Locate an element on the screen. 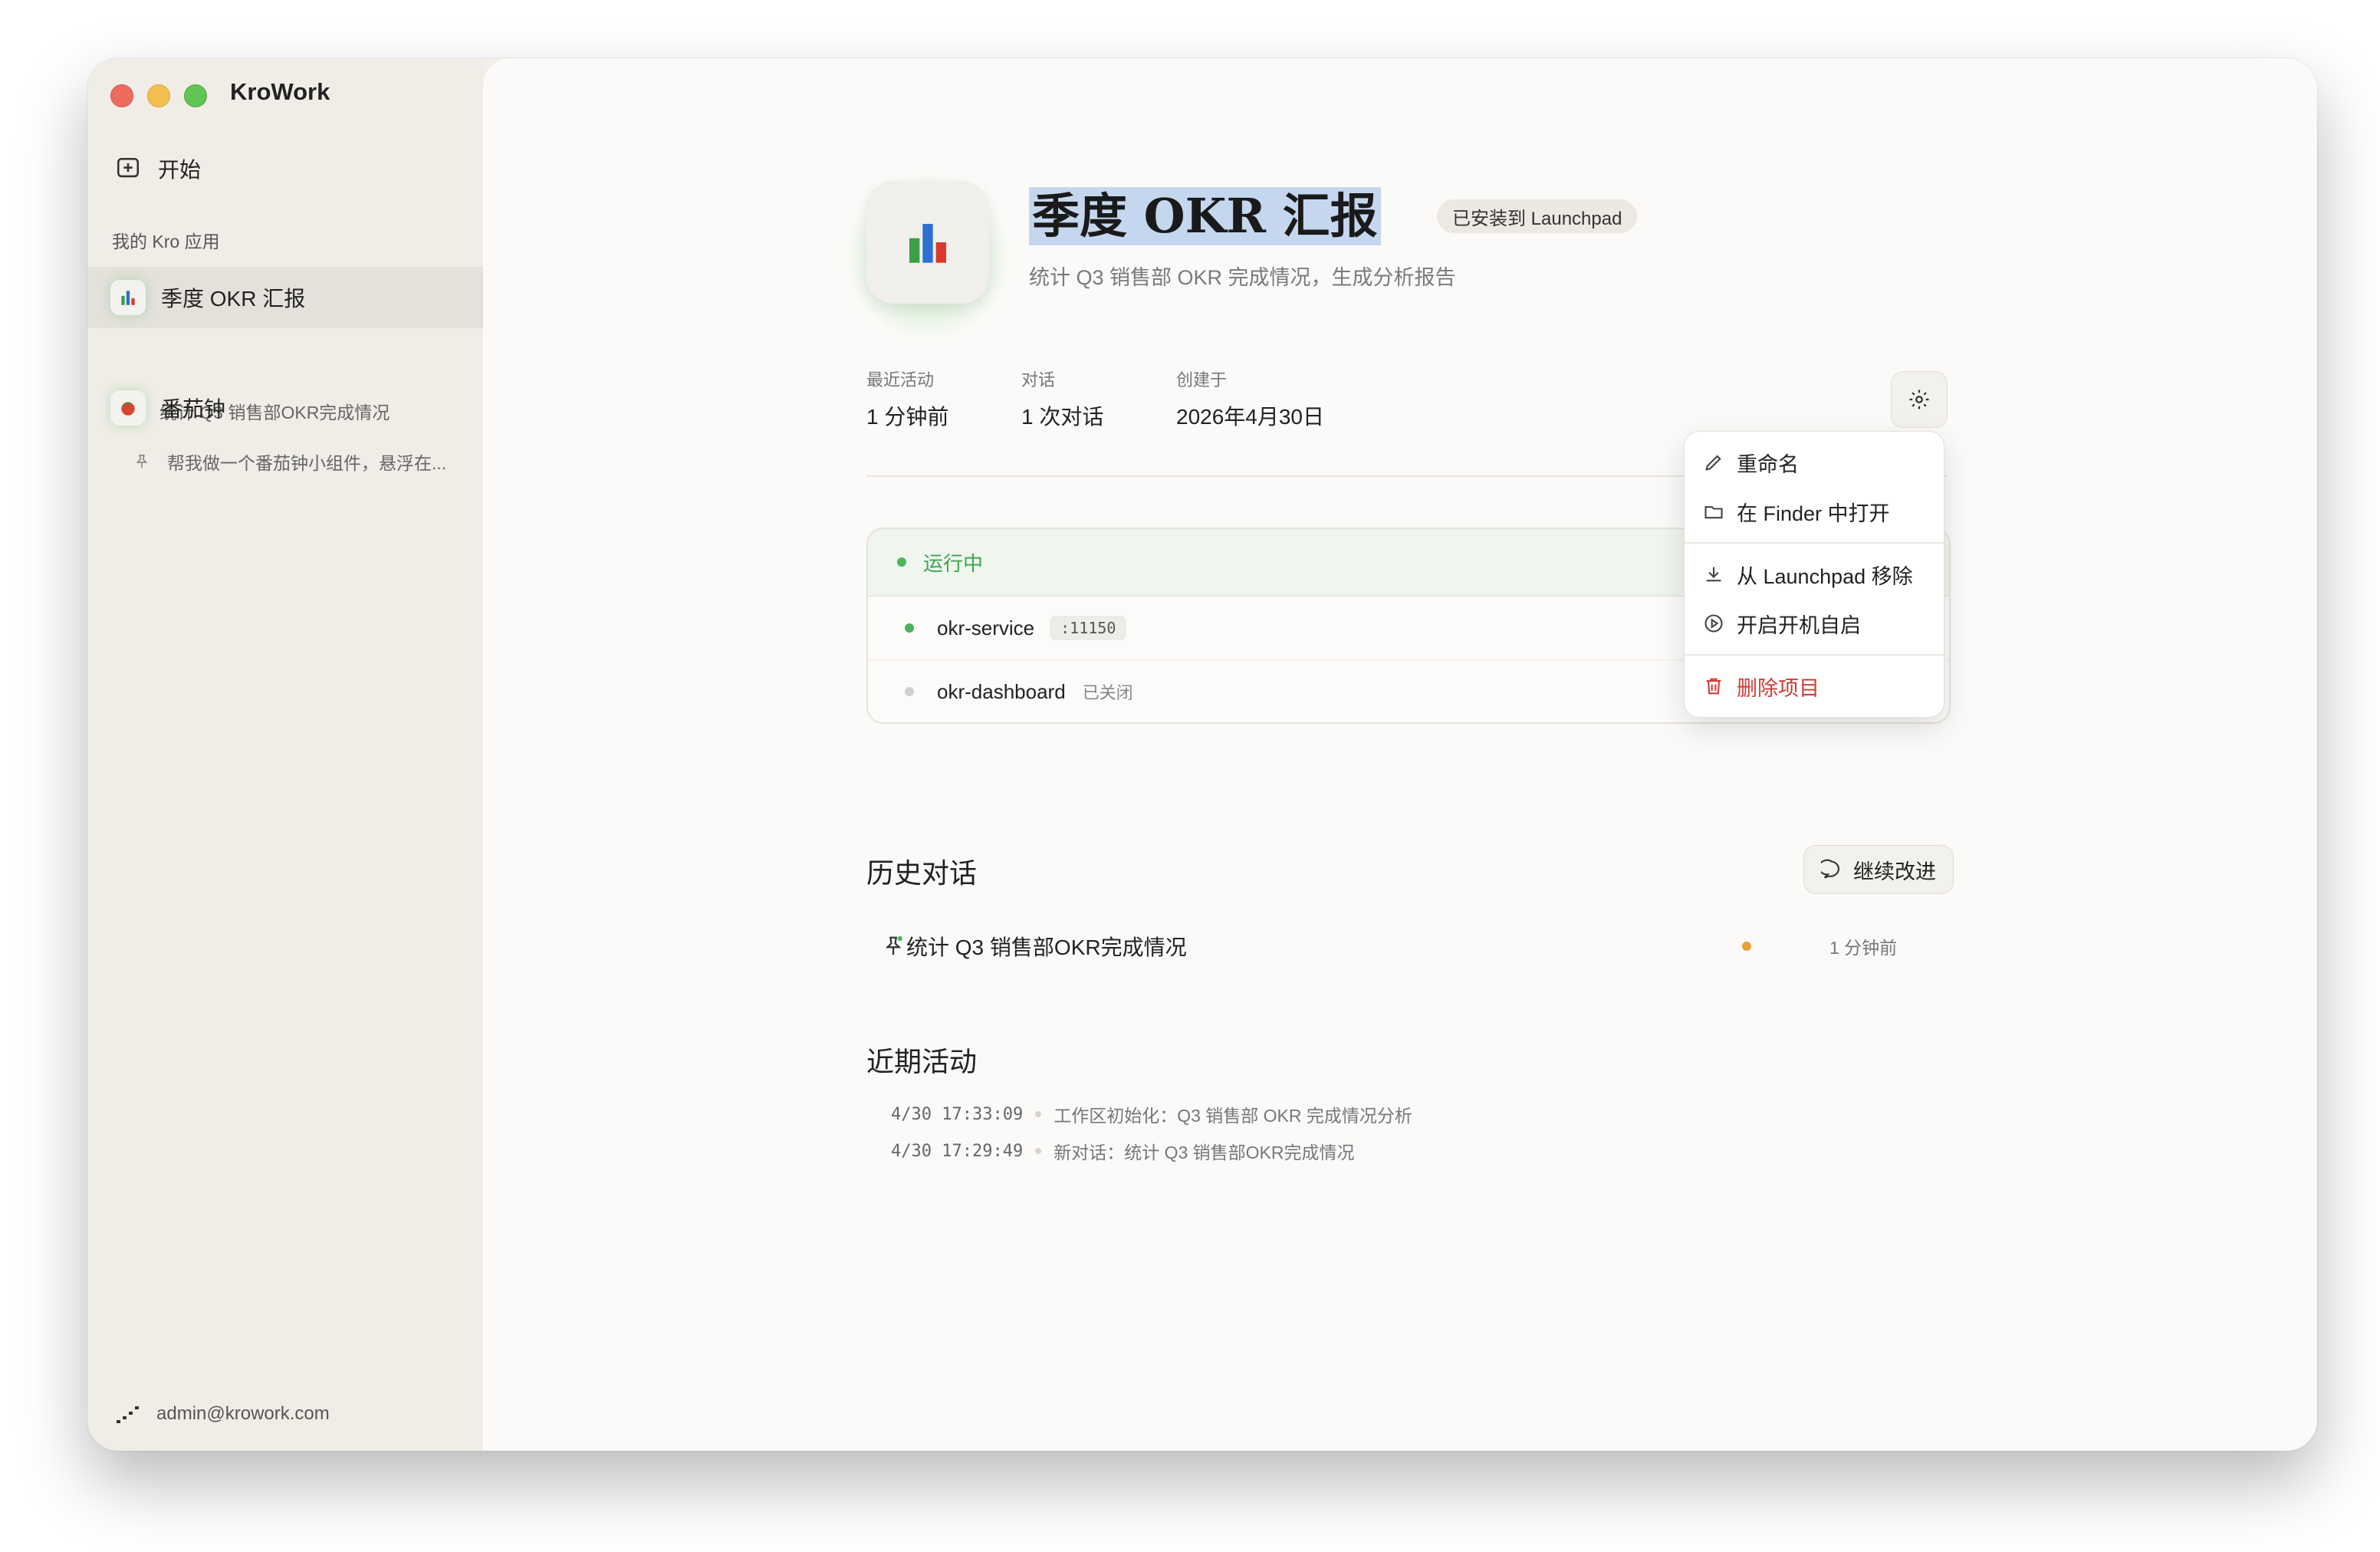 This screenshot has height=1552, width=2380. activity-time: 4/30 17:33:09 is located at coordinates (958, 1114).